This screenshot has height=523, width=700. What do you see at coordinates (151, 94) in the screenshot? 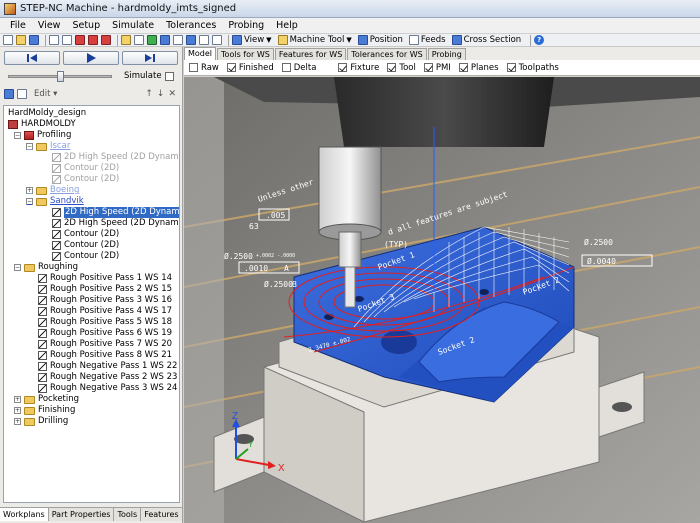
I see `move-up-icon: ↑` at bounding box center [151, 94].